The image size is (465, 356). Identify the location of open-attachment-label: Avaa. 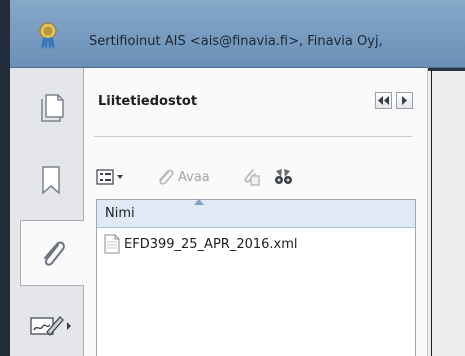
(194, 177).